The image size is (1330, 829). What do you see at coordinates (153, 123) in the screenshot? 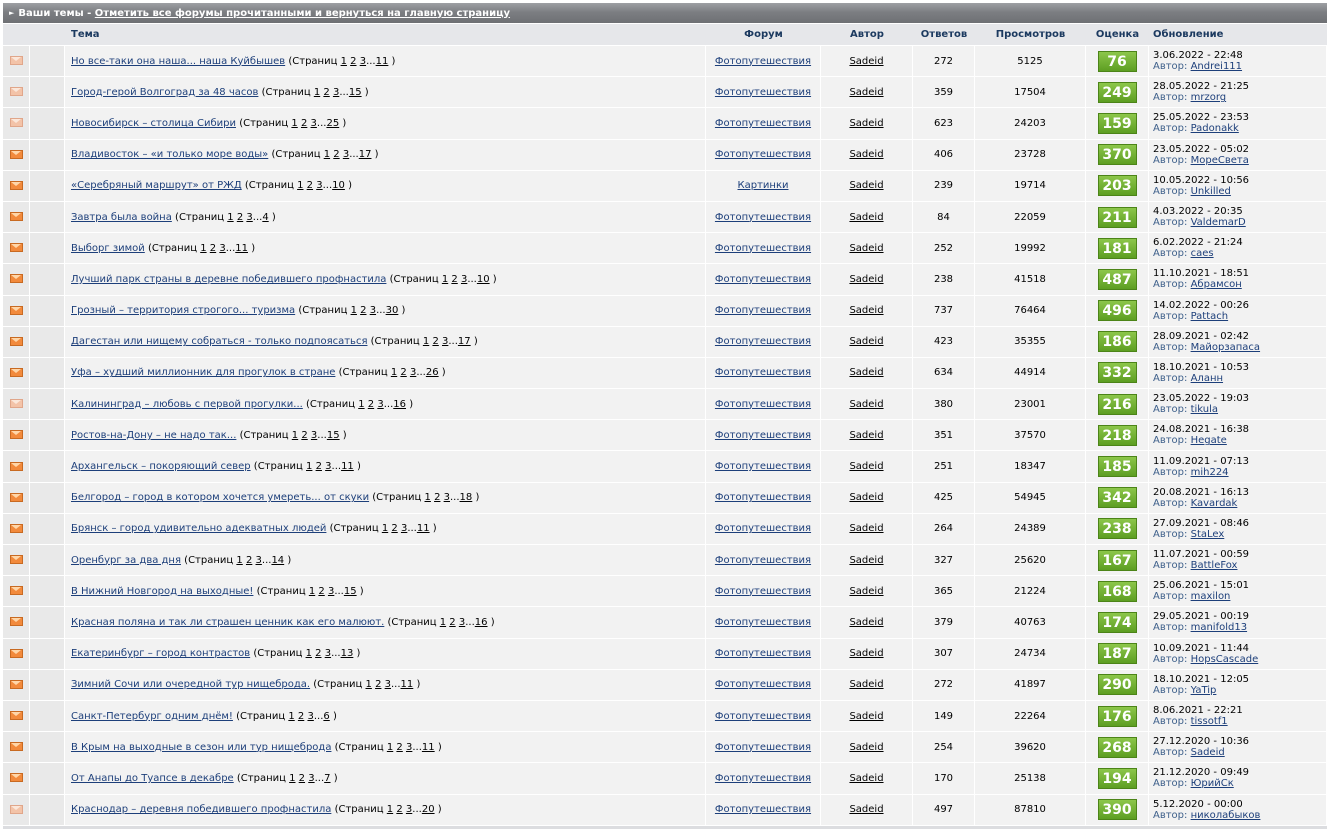
I see `topic-title-link: Новосибирск – столица Сибири` at bounding box center [153, 123].